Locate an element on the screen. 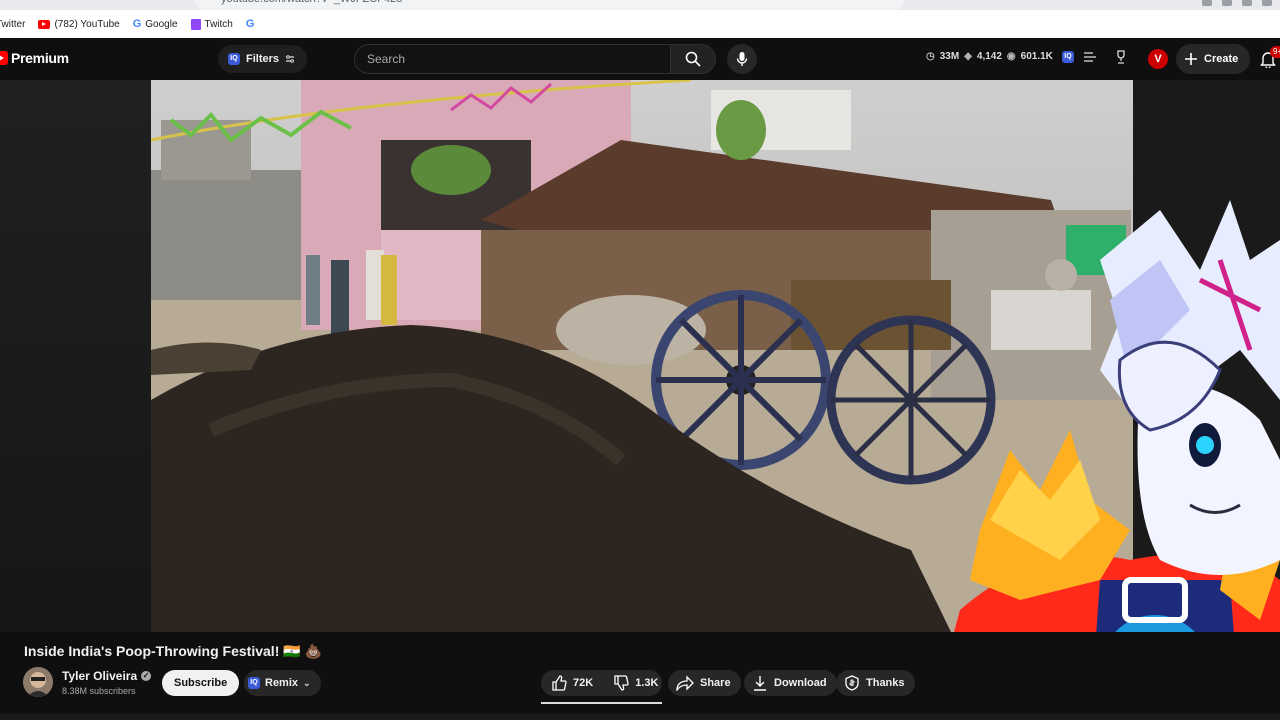 This screenshot has height=720, width=1280. bookmark-twitch: Twitch is located at coordinates (211, 24).